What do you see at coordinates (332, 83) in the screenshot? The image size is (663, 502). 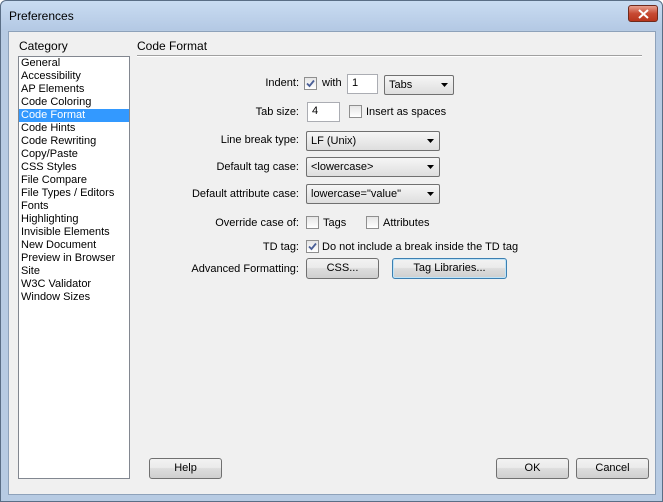 I see `indent-with-label: with` at bounding box center [332, 83].